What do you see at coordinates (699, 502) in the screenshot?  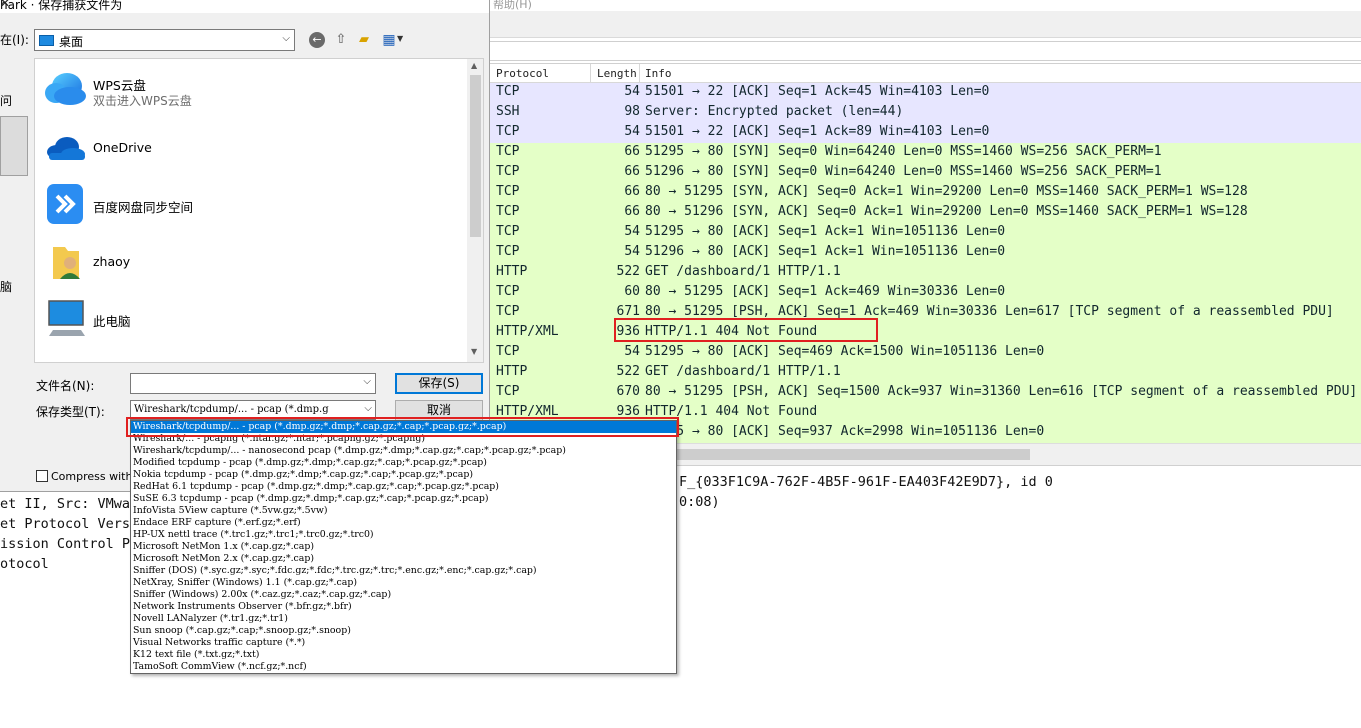 I see `detail-mac-suffix: 0:08)` at bounding box center [699, 502].